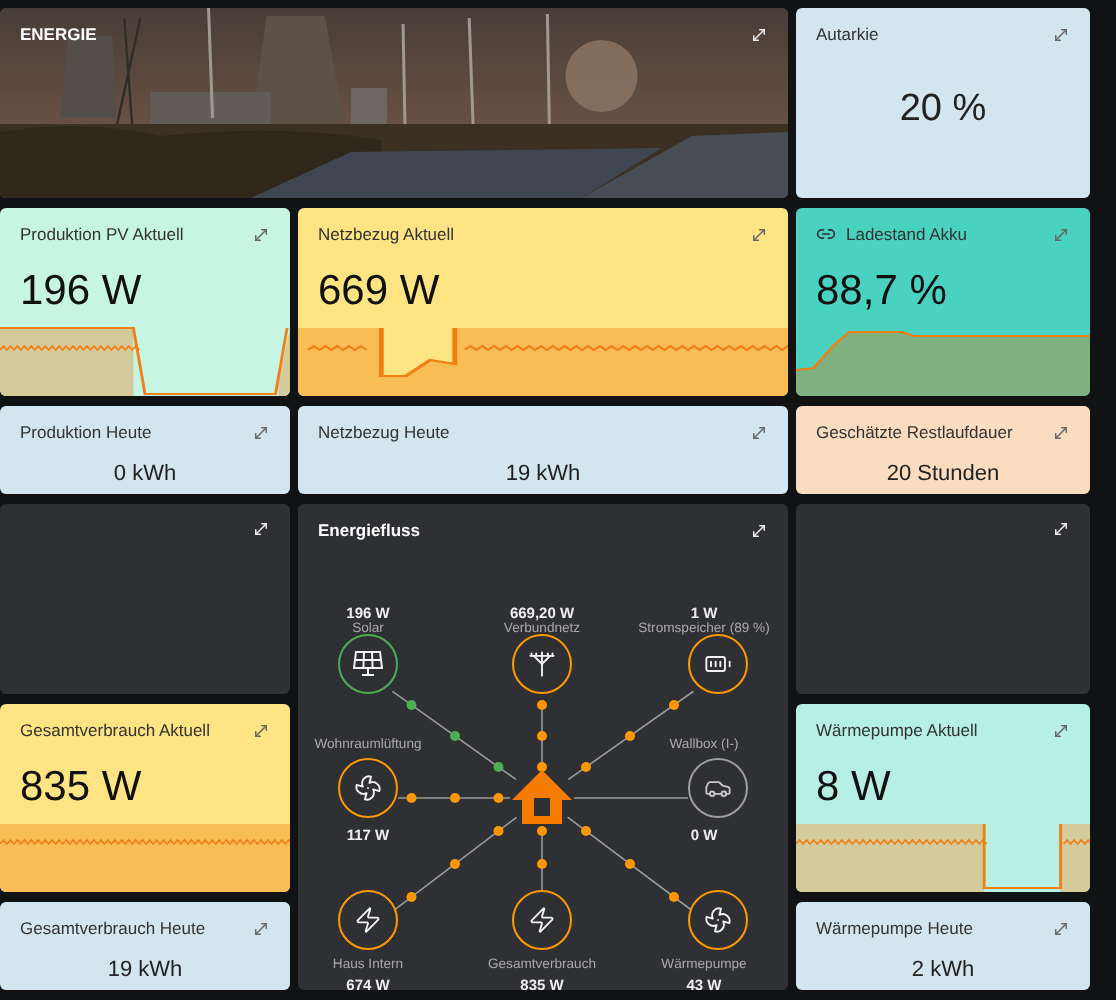 The height and width of the screenshot is (1000, 1116). I want to click on stat-card: Netzbezug Heute 19 kWh, so click(543, 450).